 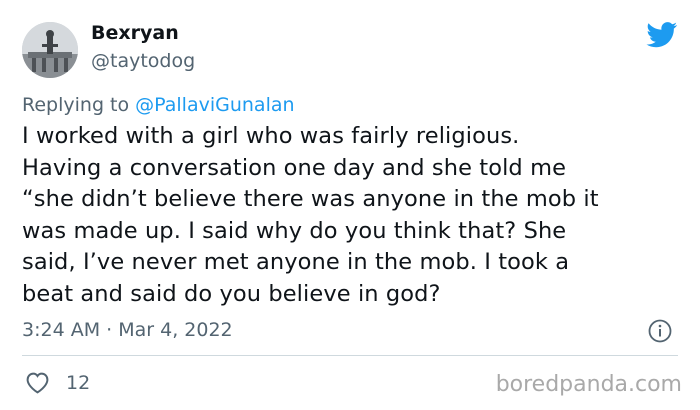 What do you see at coordinates (350, 355) in the screenshot?
I see `divider` at bounding box center [350, 355].